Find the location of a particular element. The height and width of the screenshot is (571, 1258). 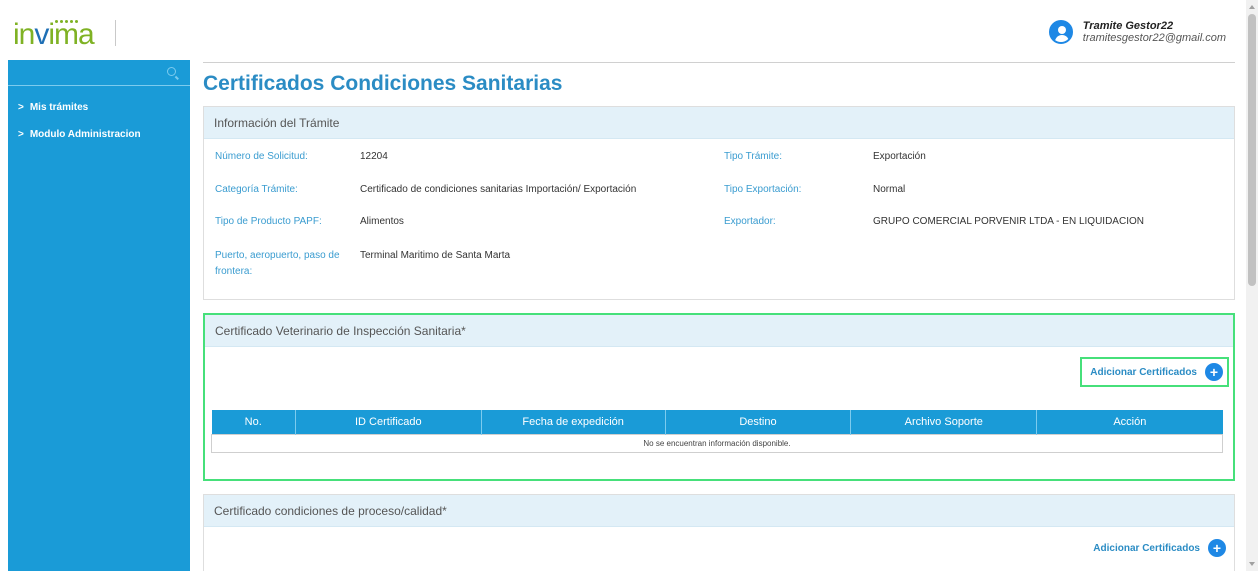

column-header-no: No. is located at coordinates (253, 422).